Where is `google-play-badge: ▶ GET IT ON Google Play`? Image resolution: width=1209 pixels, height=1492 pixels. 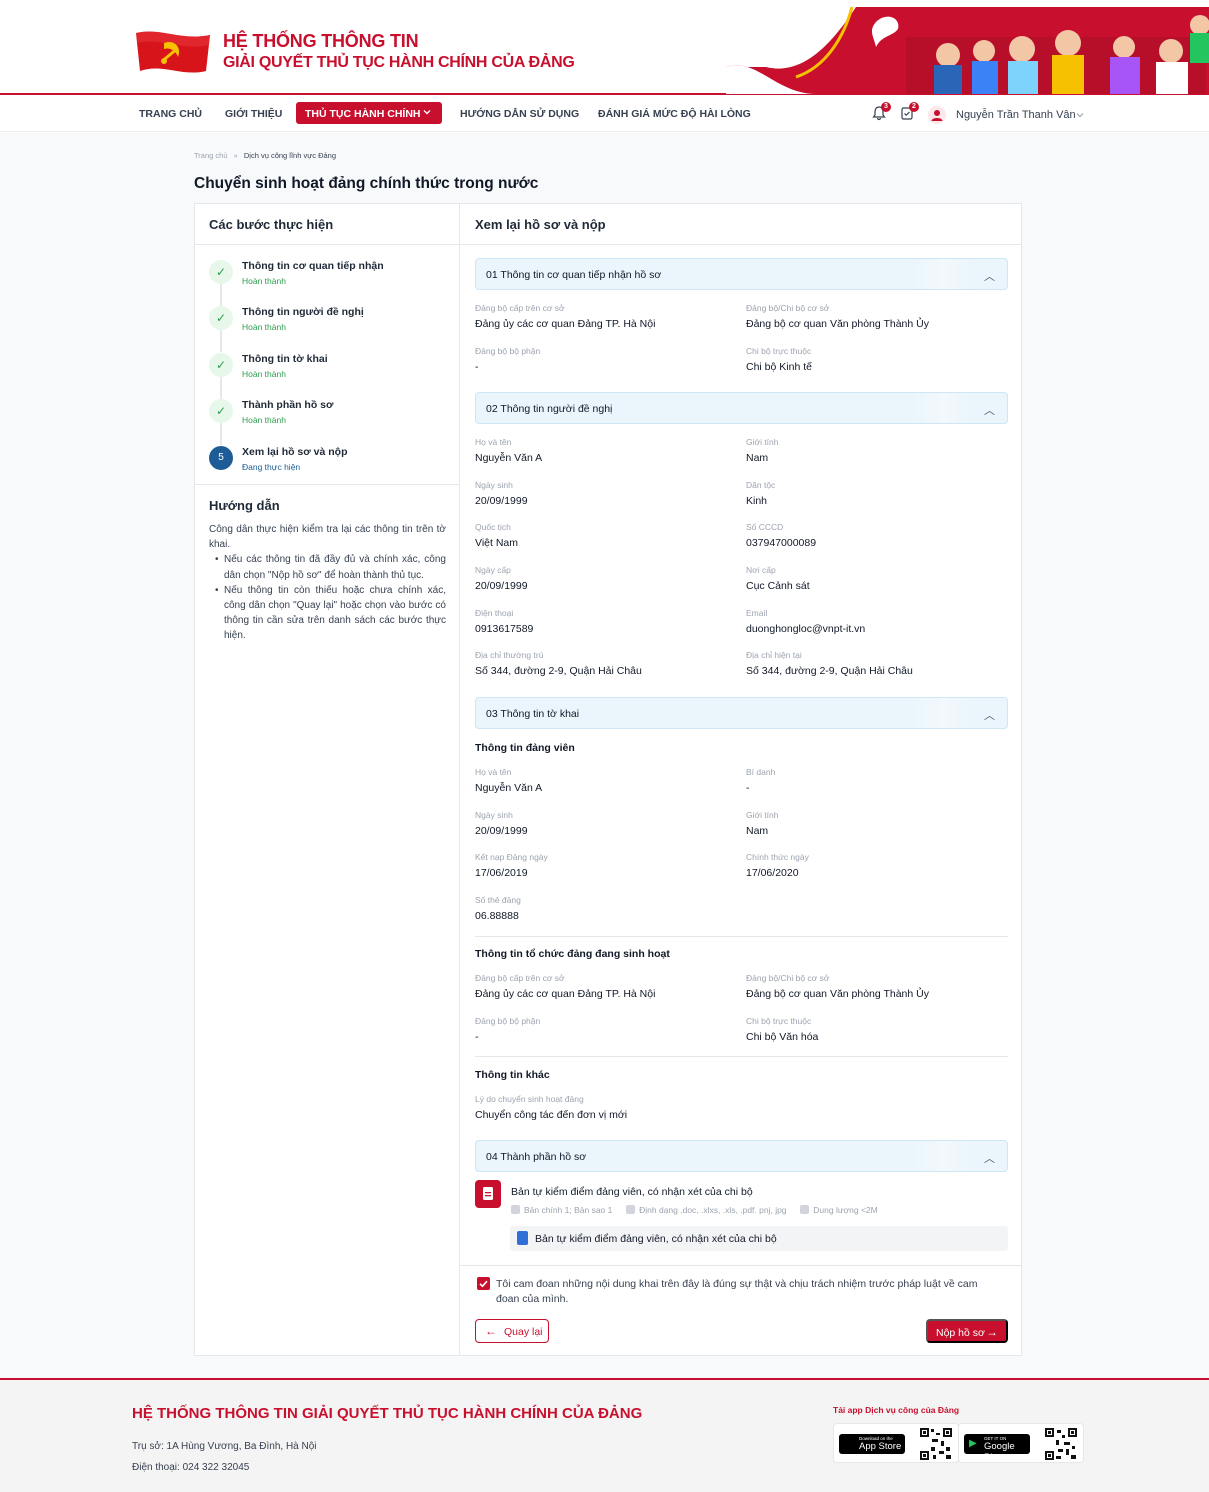
google-play-badge: ▶ GET IT ON Google Play is located at coordinates (997, 1448).